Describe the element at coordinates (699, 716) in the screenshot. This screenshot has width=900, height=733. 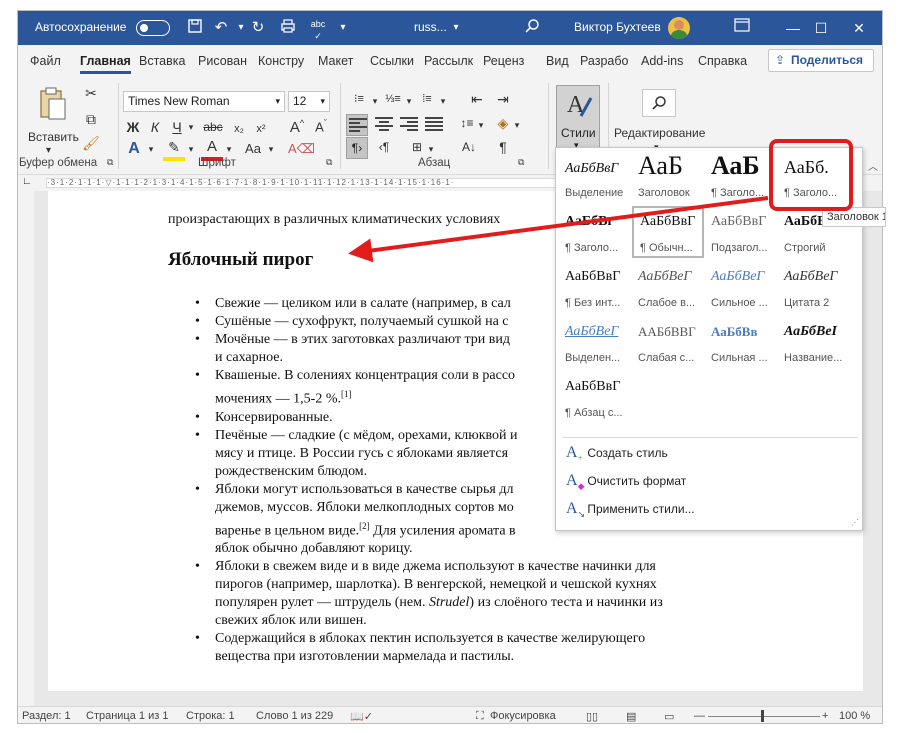
I see `zoom-out-icon: —` at that location.